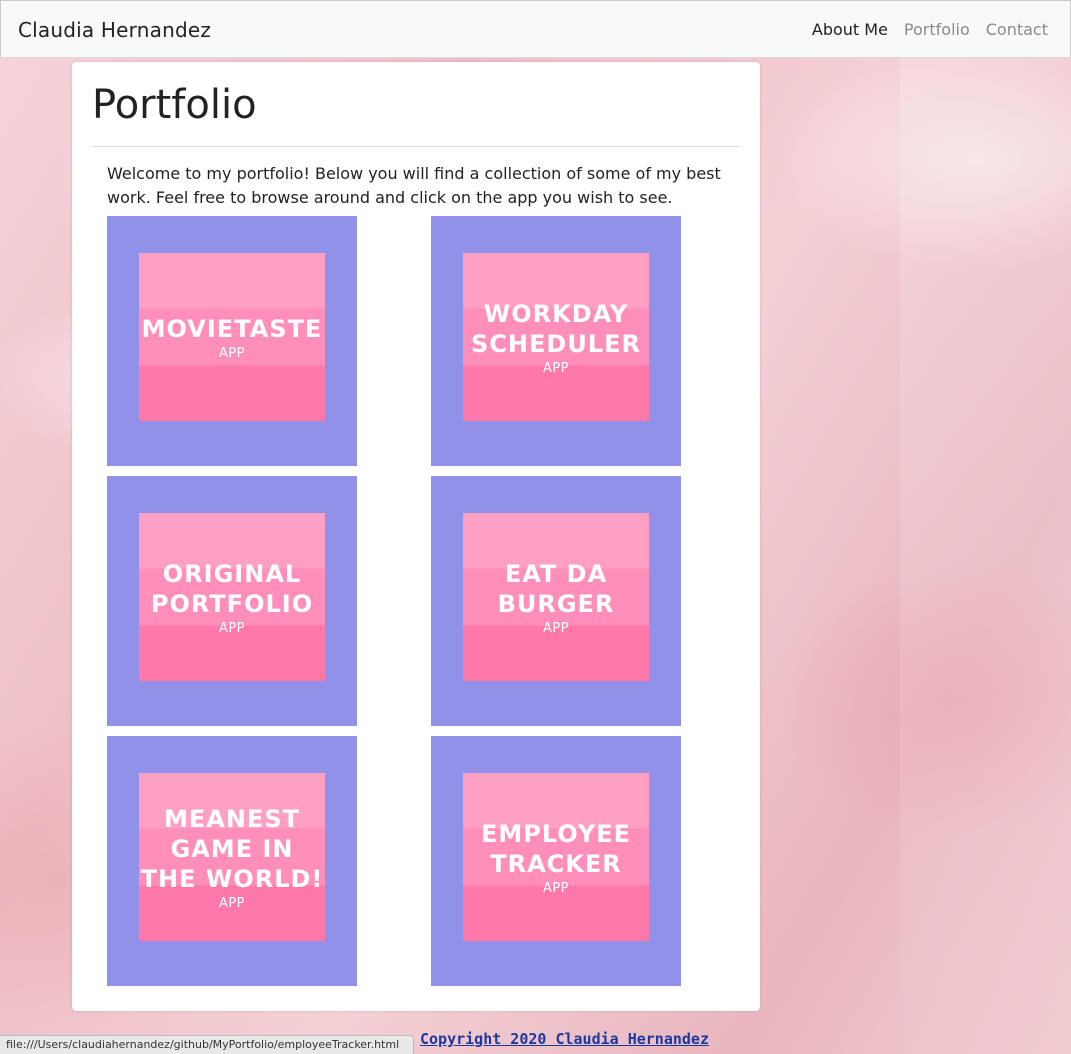 The width and height of the screenshot is (1071, 1054). I want to click on project-title: EMPLOYEE TRACKER, so click(556, 848).